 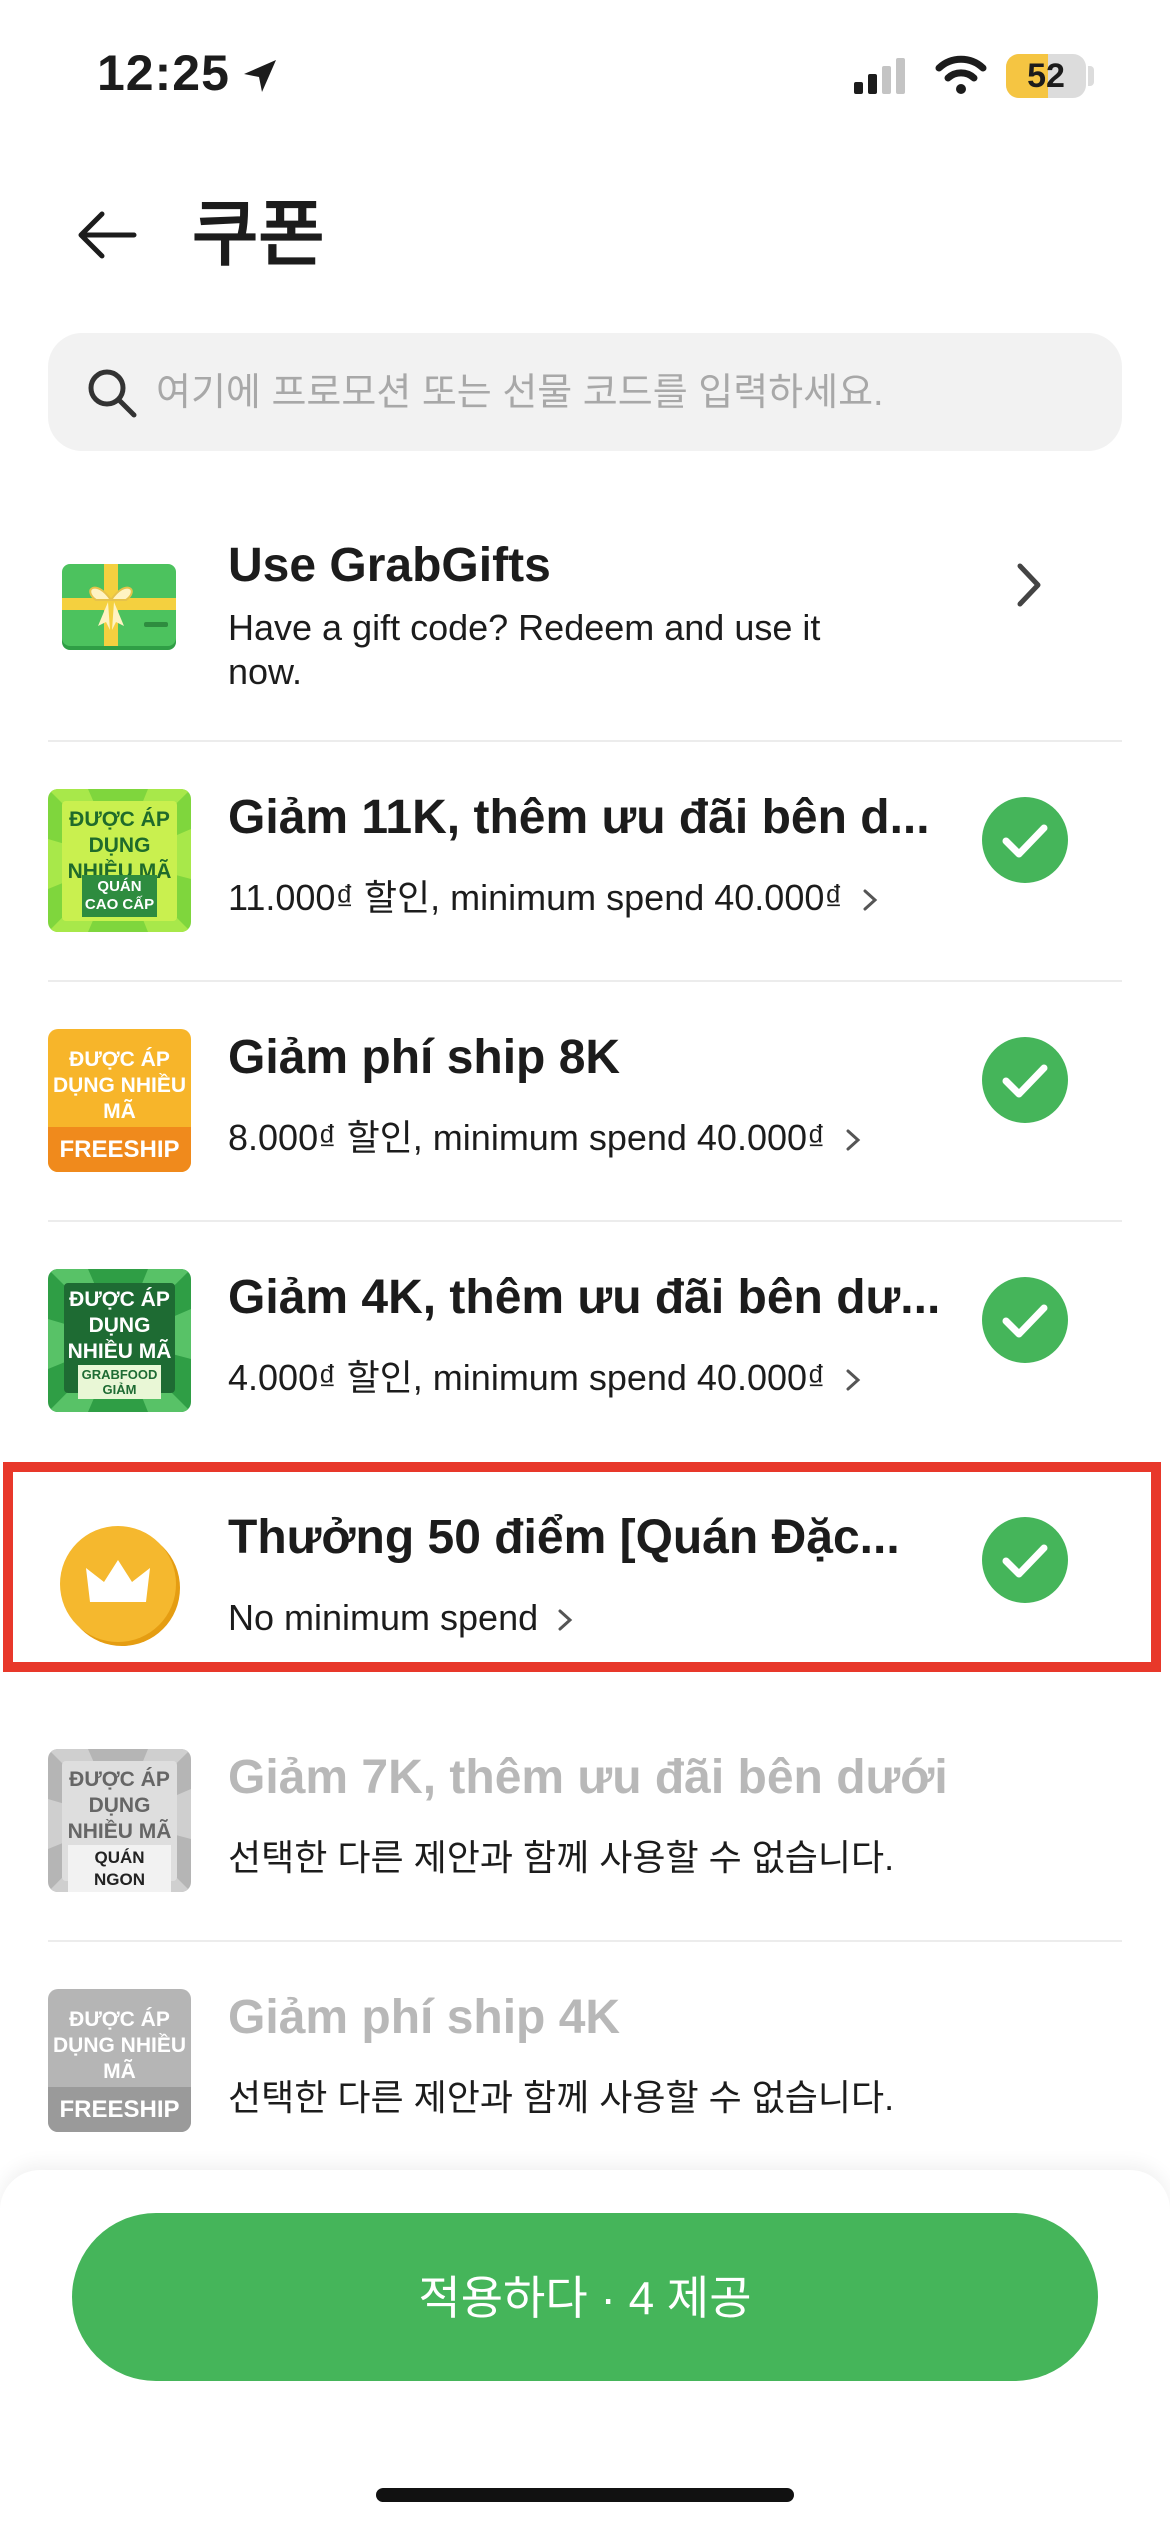 I want to click on coupon-title: Giảm phí ship 4K, so click(x=424, y=2017).